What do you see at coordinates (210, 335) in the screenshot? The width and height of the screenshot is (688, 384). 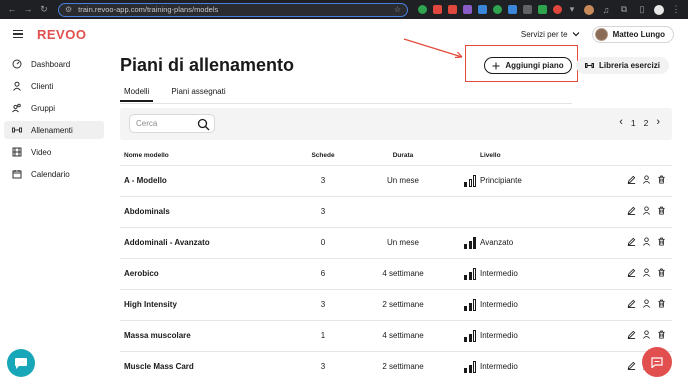 I see `plan-name: Massa muscolare` at bounding box center [210, 335].